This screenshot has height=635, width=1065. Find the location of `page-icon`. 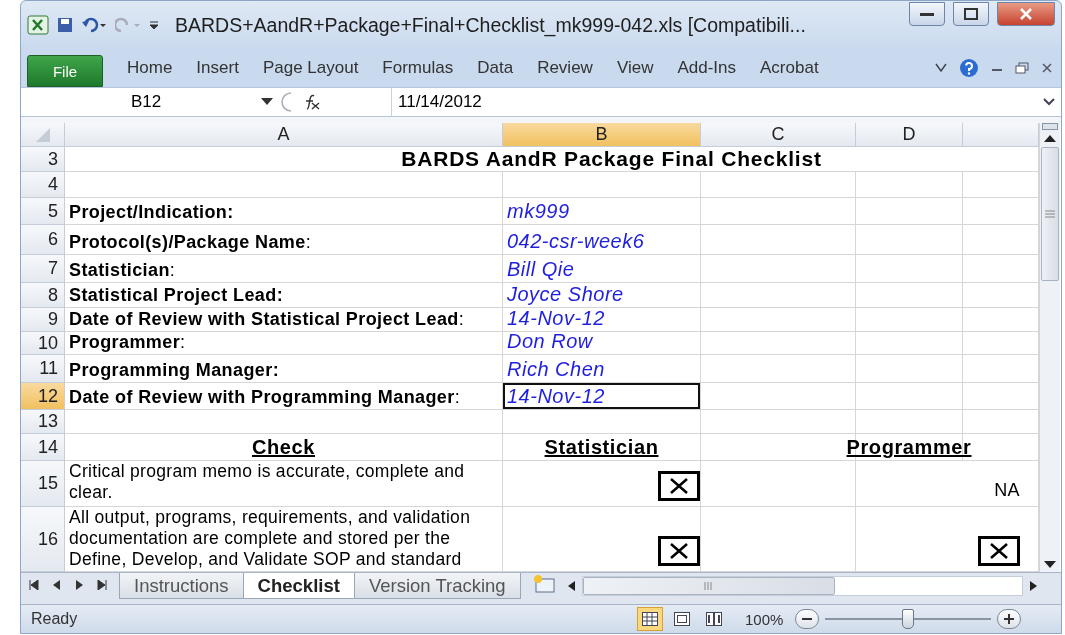

page-icon is located at coordinates (682, 619).